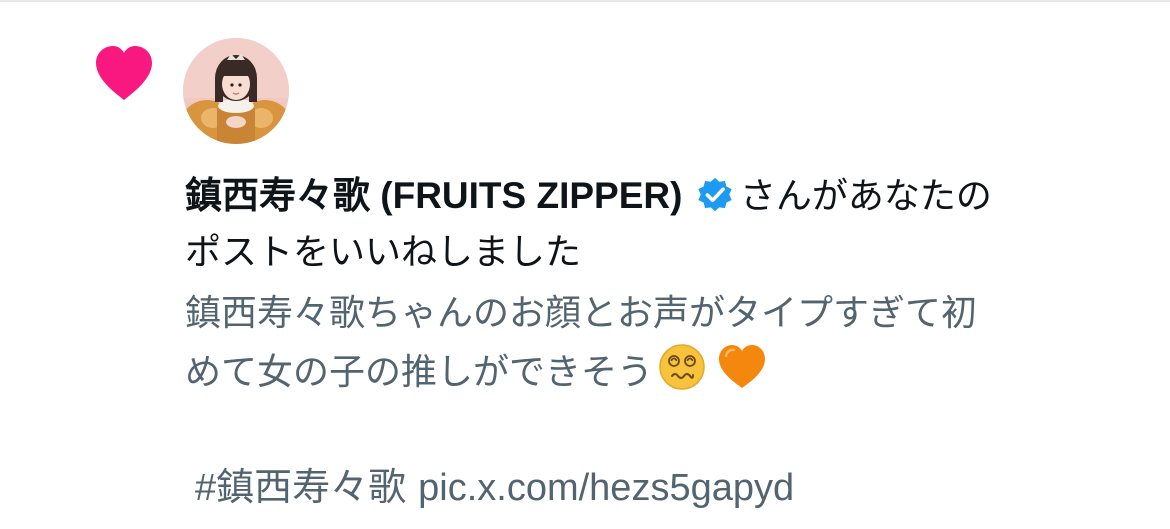 Image resolution: width=1170 pixels, height=529 pixels. I want to click on avatar-photo, so click(236, 91).